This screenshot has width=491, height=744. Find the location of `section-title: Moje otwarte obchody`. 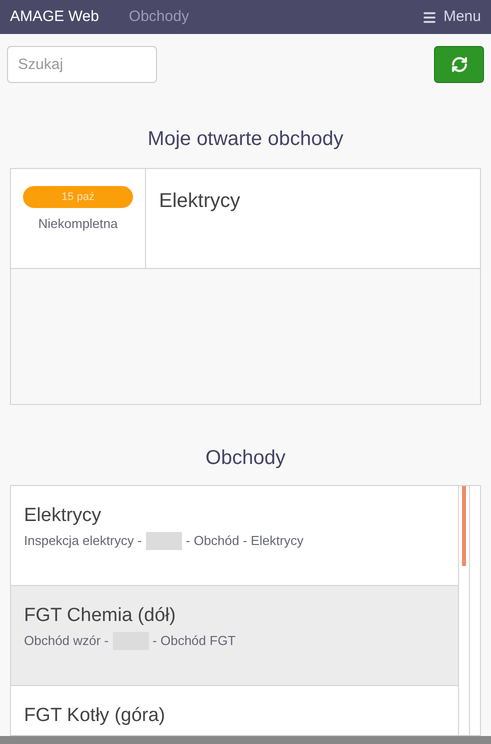

section-title: Moje otwarte obchody is located at coordinates (245, 139).